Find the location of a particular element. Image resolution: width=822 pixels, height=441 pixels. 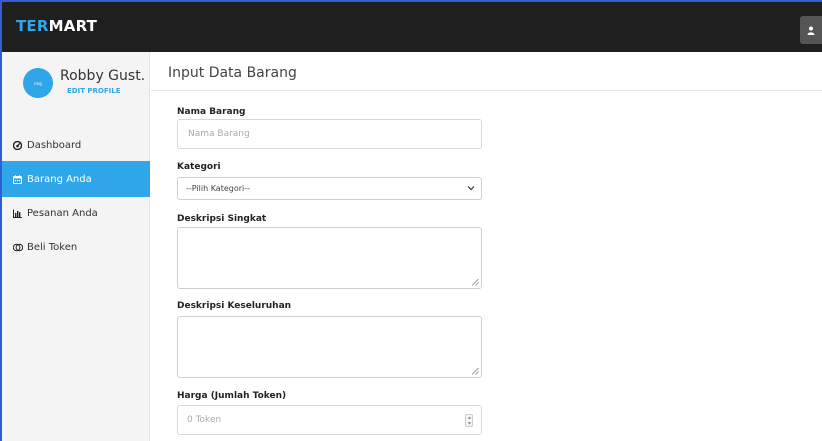

nama-barang-input is located at coordinates (329, 134).